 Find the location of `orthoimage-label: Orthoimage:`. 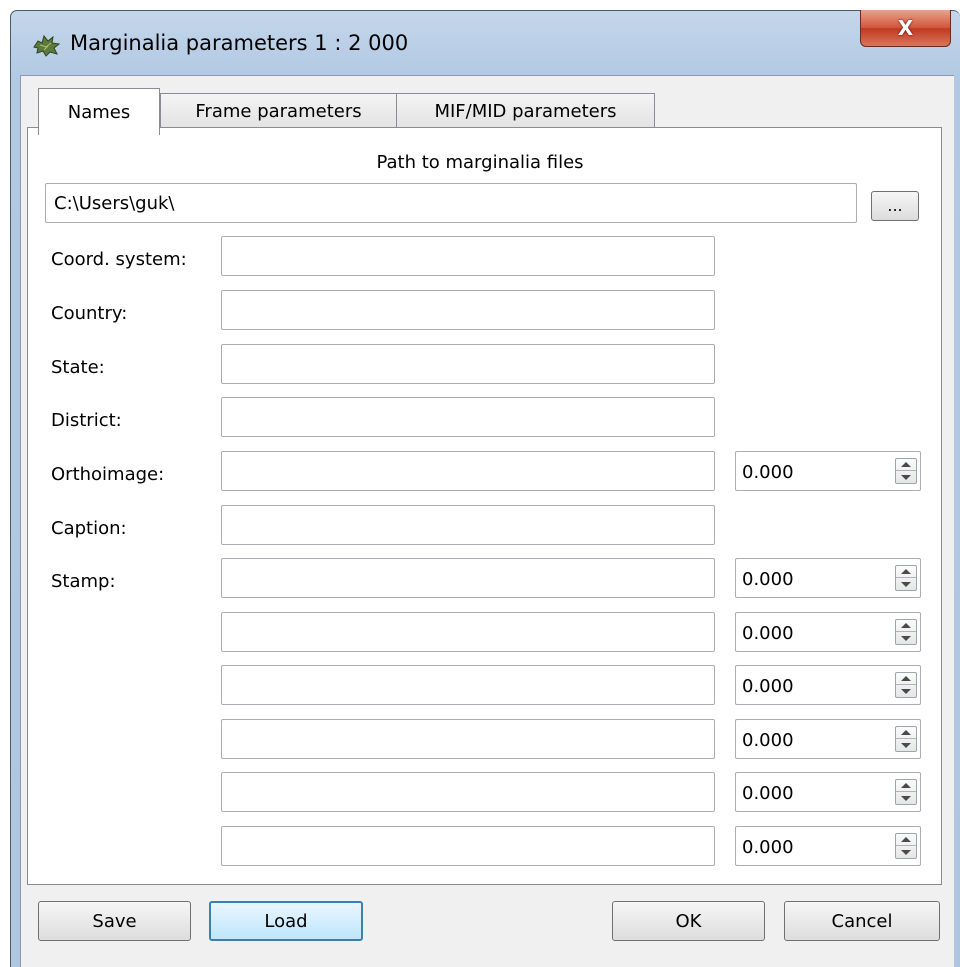

orthoimage-label: Orthoimage: is located at coordinates (108, 474).